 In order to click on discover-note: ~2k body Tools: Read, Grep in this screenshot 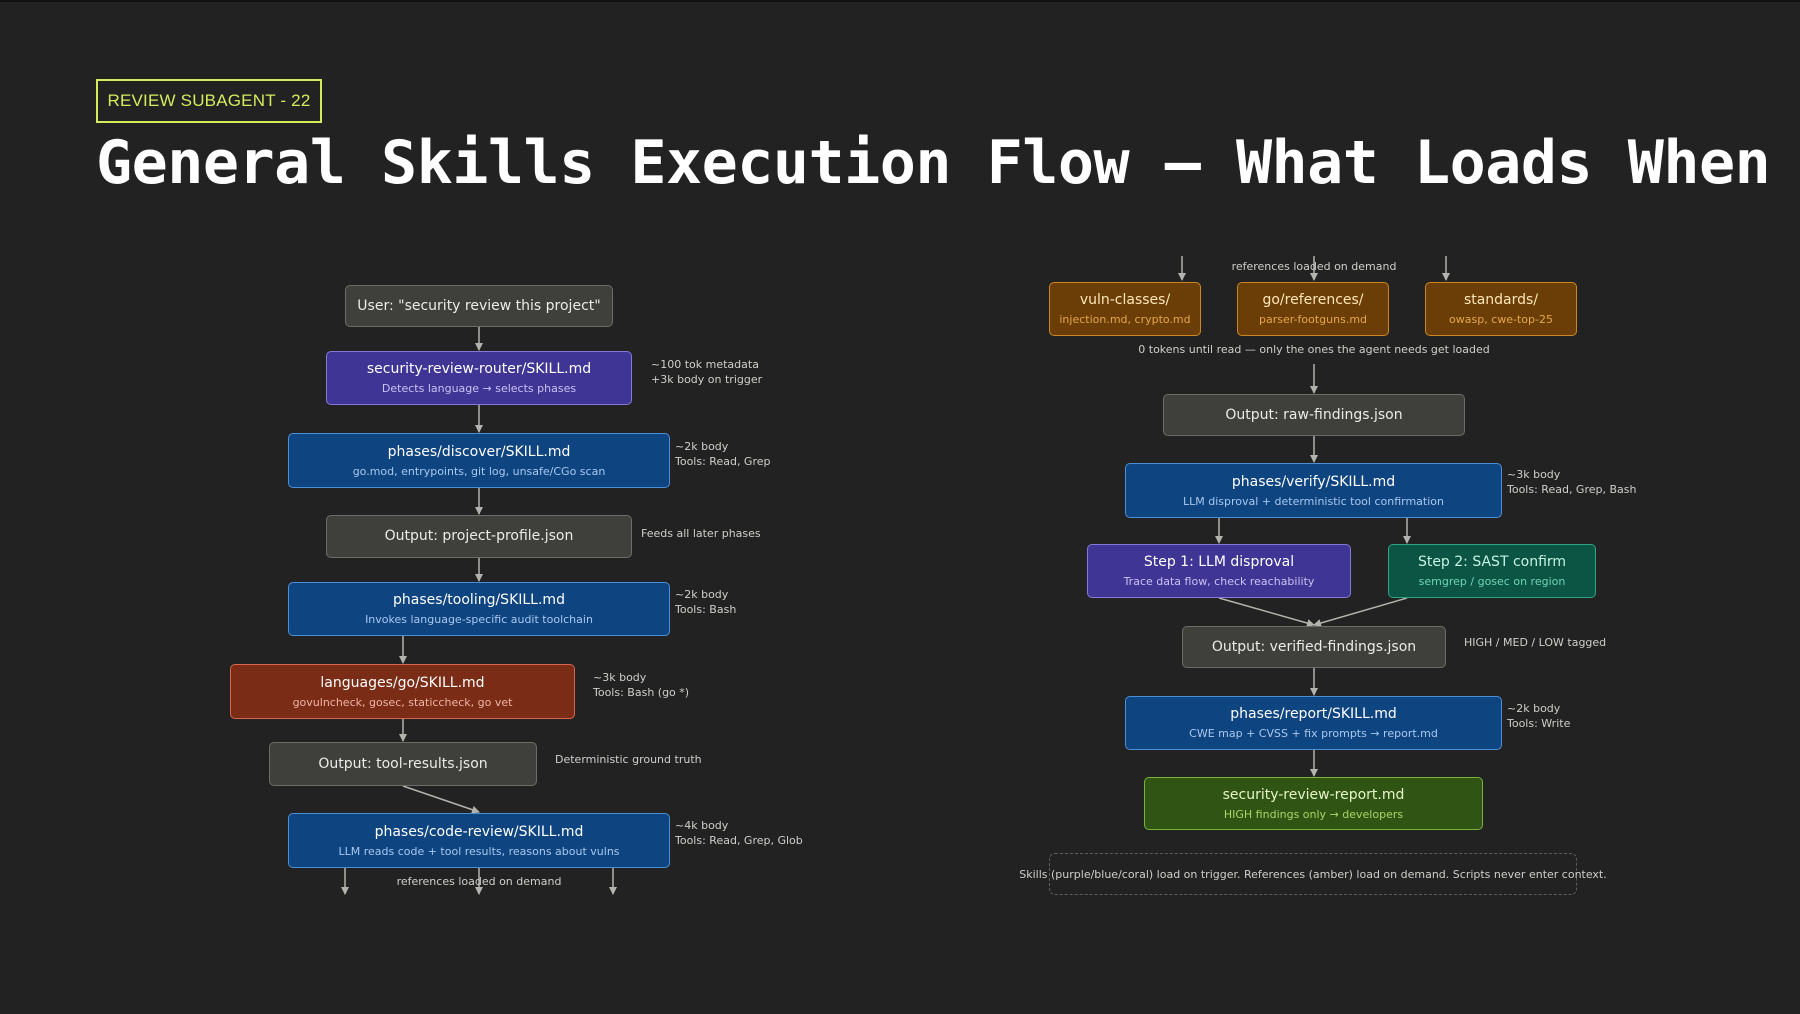, I will do `click(723, 454)`.